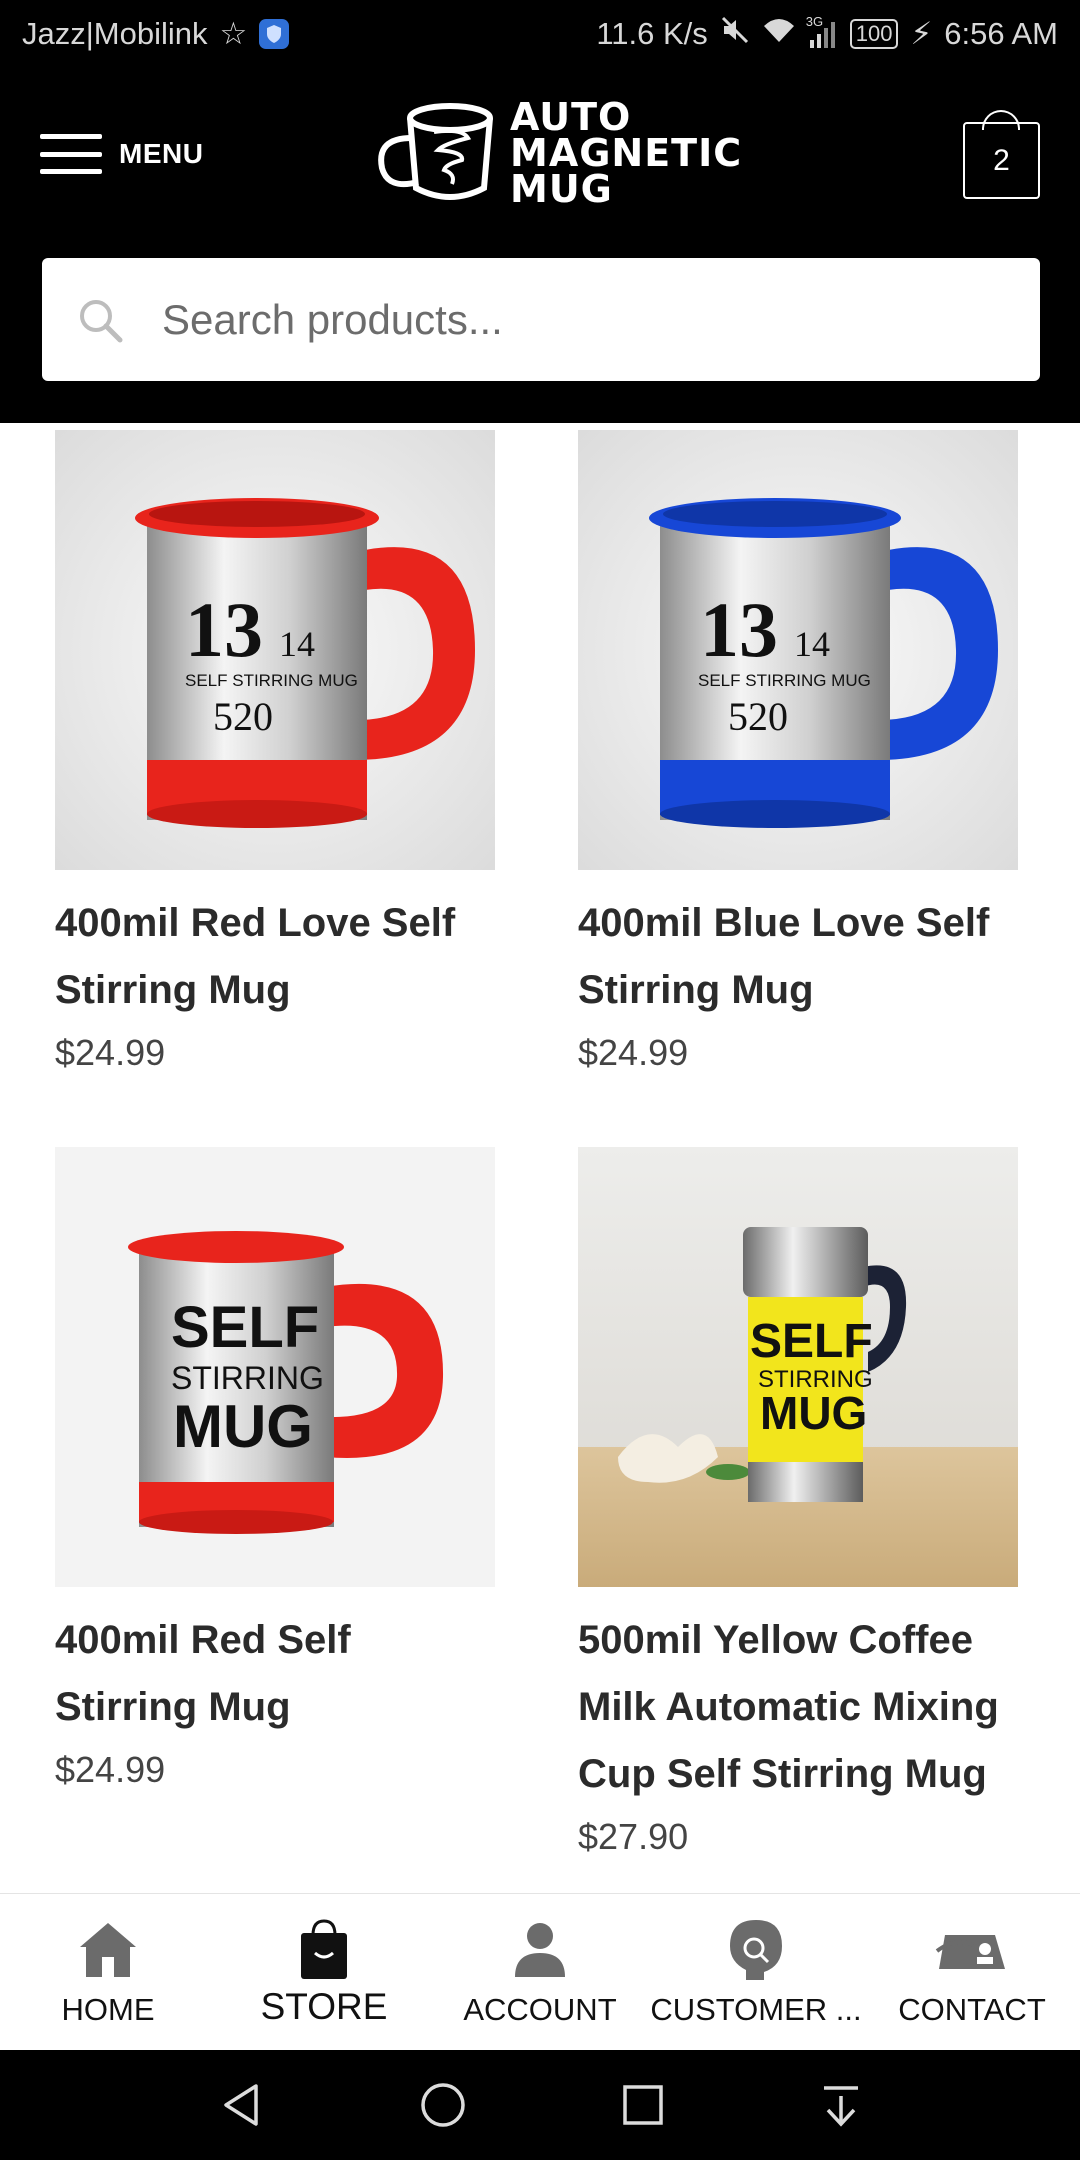 The image size is (1080, 2160). I want to click on logo-text: AUTO MAGNETIC MUG, so click(626, 153).